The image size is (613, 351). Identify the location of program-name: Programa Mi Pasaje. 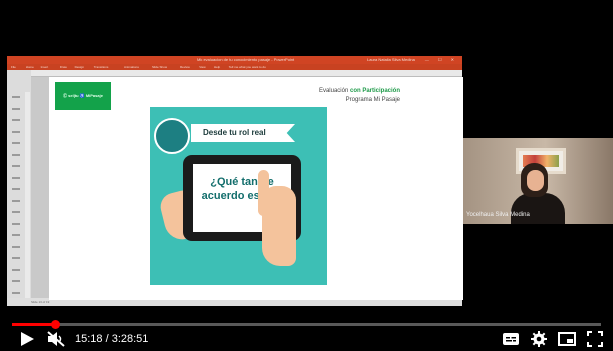
(372, 100).